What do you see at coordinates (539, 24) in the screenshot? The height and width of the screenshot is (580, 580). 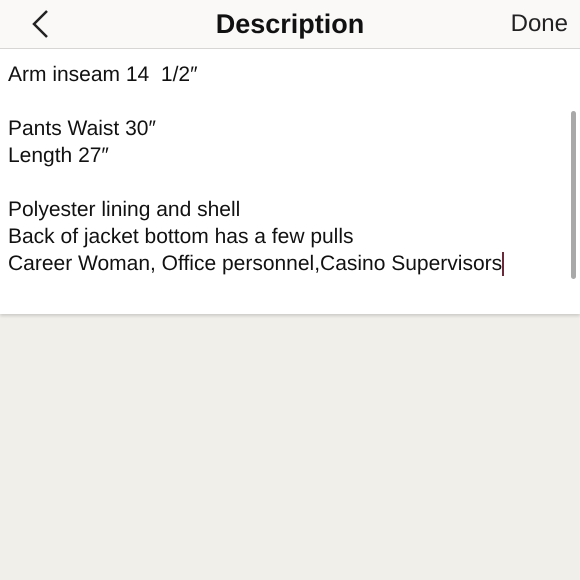 I see `done-button: Done` at bounding box center [539, 24].